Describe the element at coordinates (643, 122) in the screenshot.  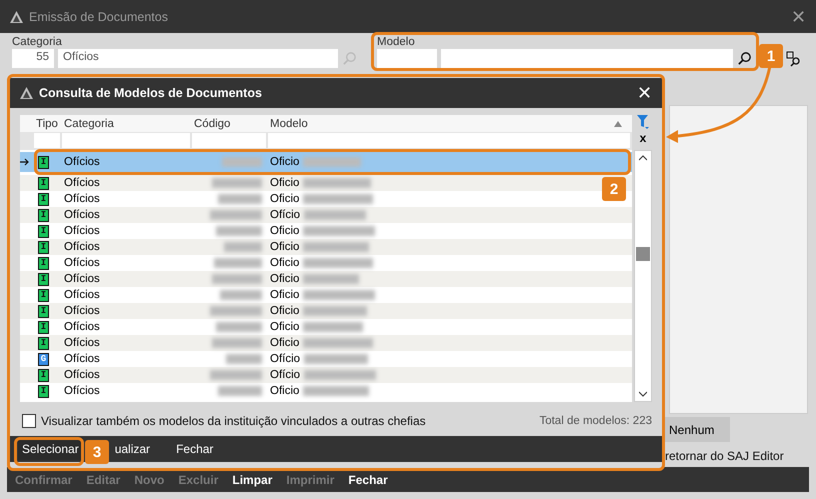
I see `filter-icon` at that location.